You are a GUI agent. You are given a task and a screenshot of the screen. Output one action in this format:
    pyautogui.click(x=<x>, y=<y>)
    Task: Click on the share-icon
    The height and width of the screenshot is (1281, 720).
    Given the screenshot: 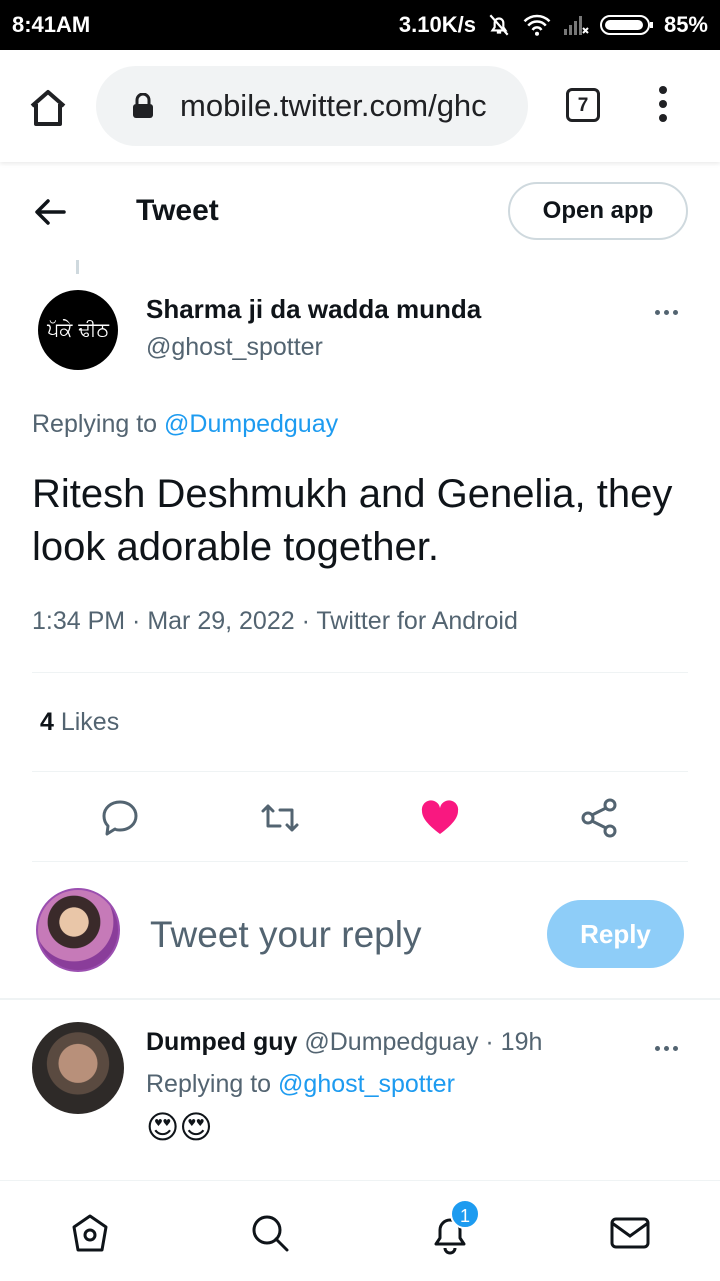 What is the action you would take?
    pyautogui.click(x=600, y=818)
    